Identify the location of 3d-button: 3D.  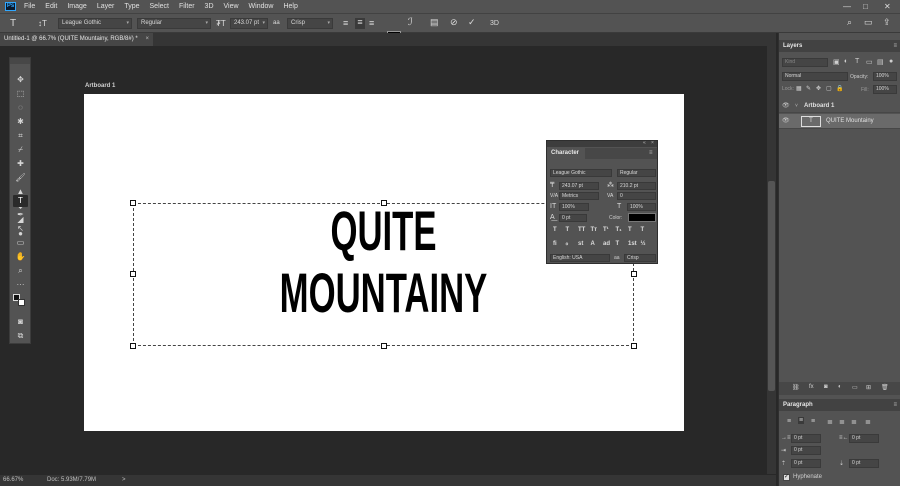
(494, 23).